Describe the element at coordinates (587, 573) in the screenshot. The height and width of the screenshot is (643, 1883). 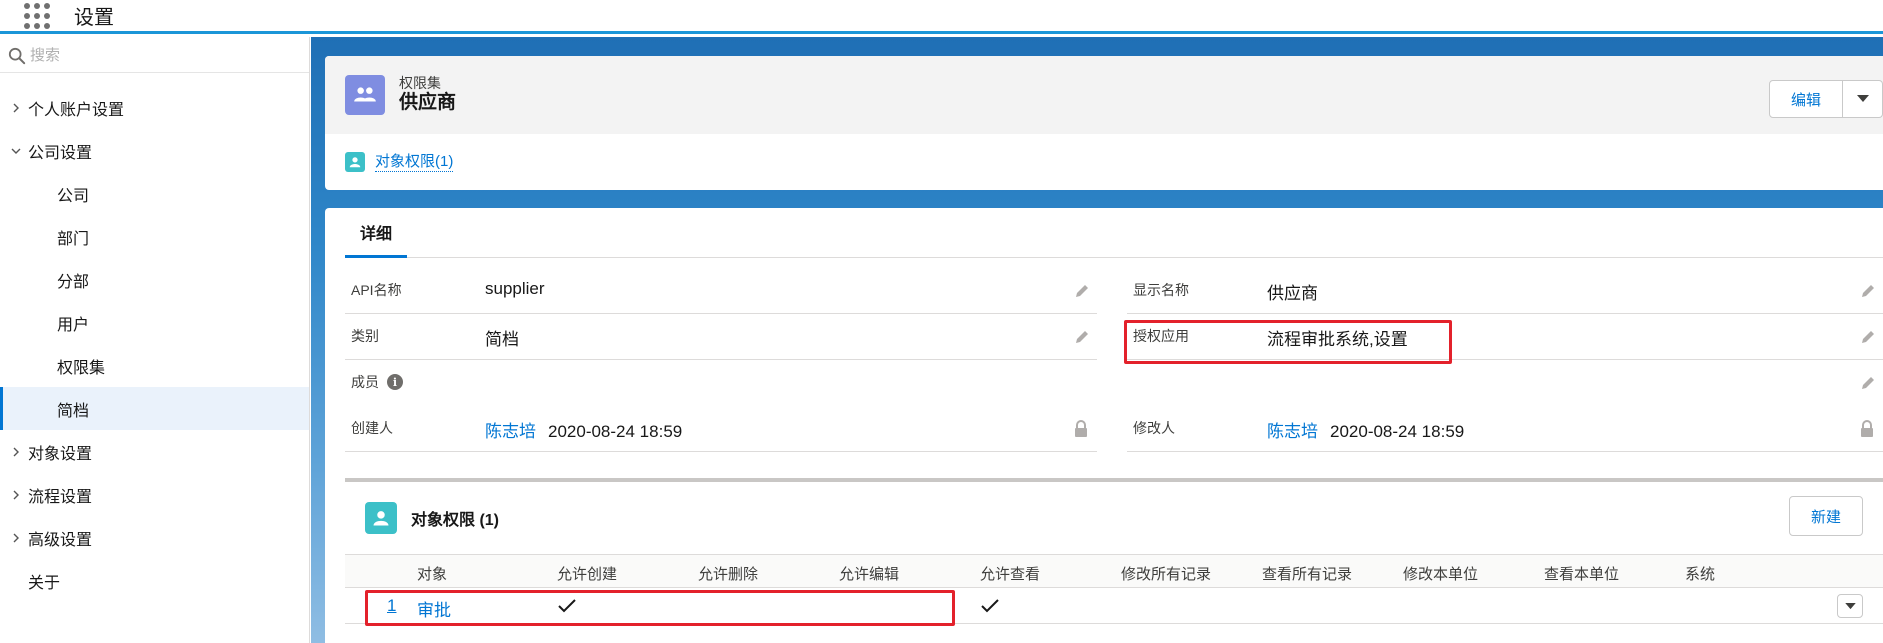
I see `column-header: 允许创建` at that location.